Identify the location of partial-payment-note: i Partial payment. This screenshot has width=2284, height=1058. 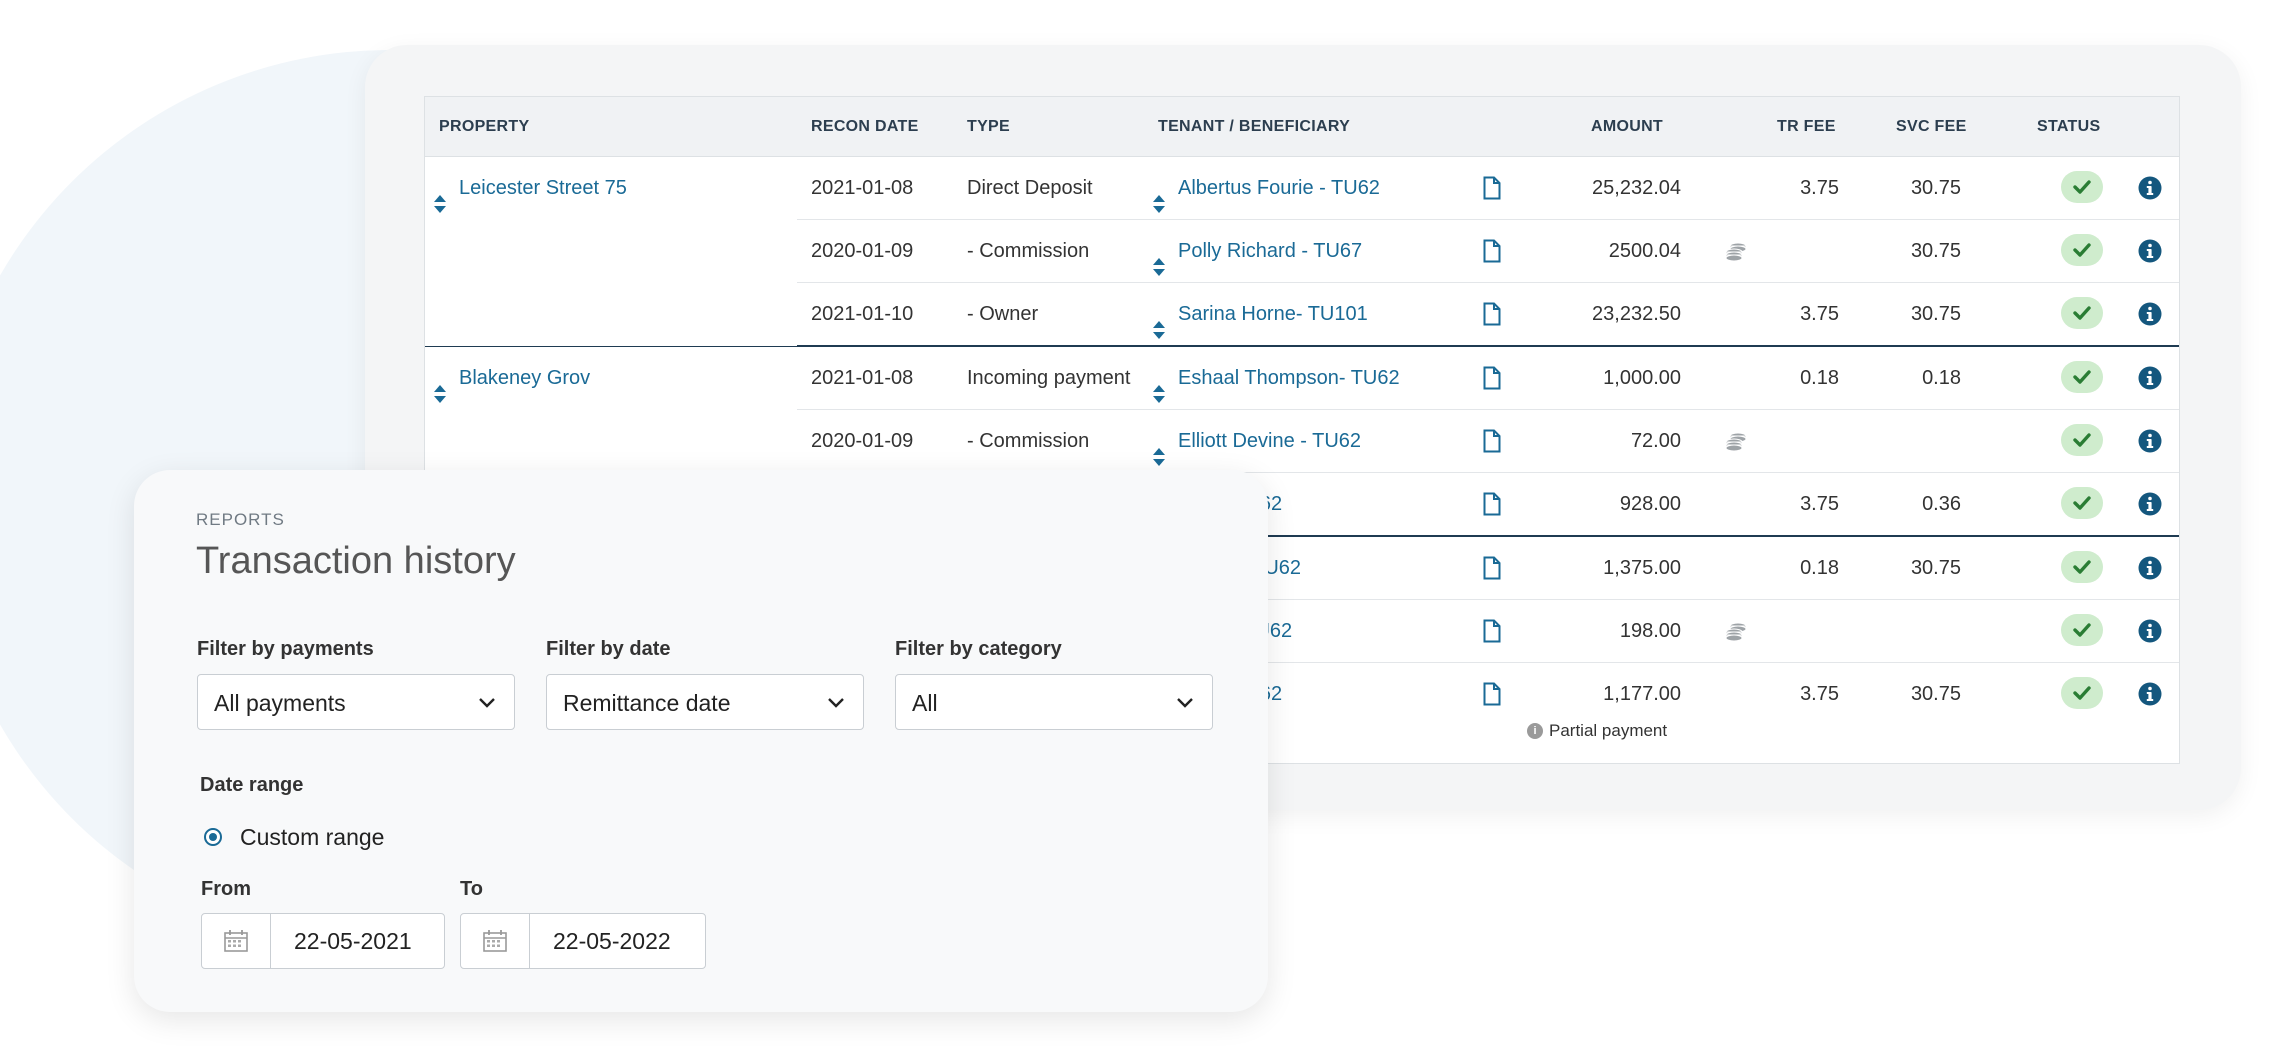
(1597, 731).